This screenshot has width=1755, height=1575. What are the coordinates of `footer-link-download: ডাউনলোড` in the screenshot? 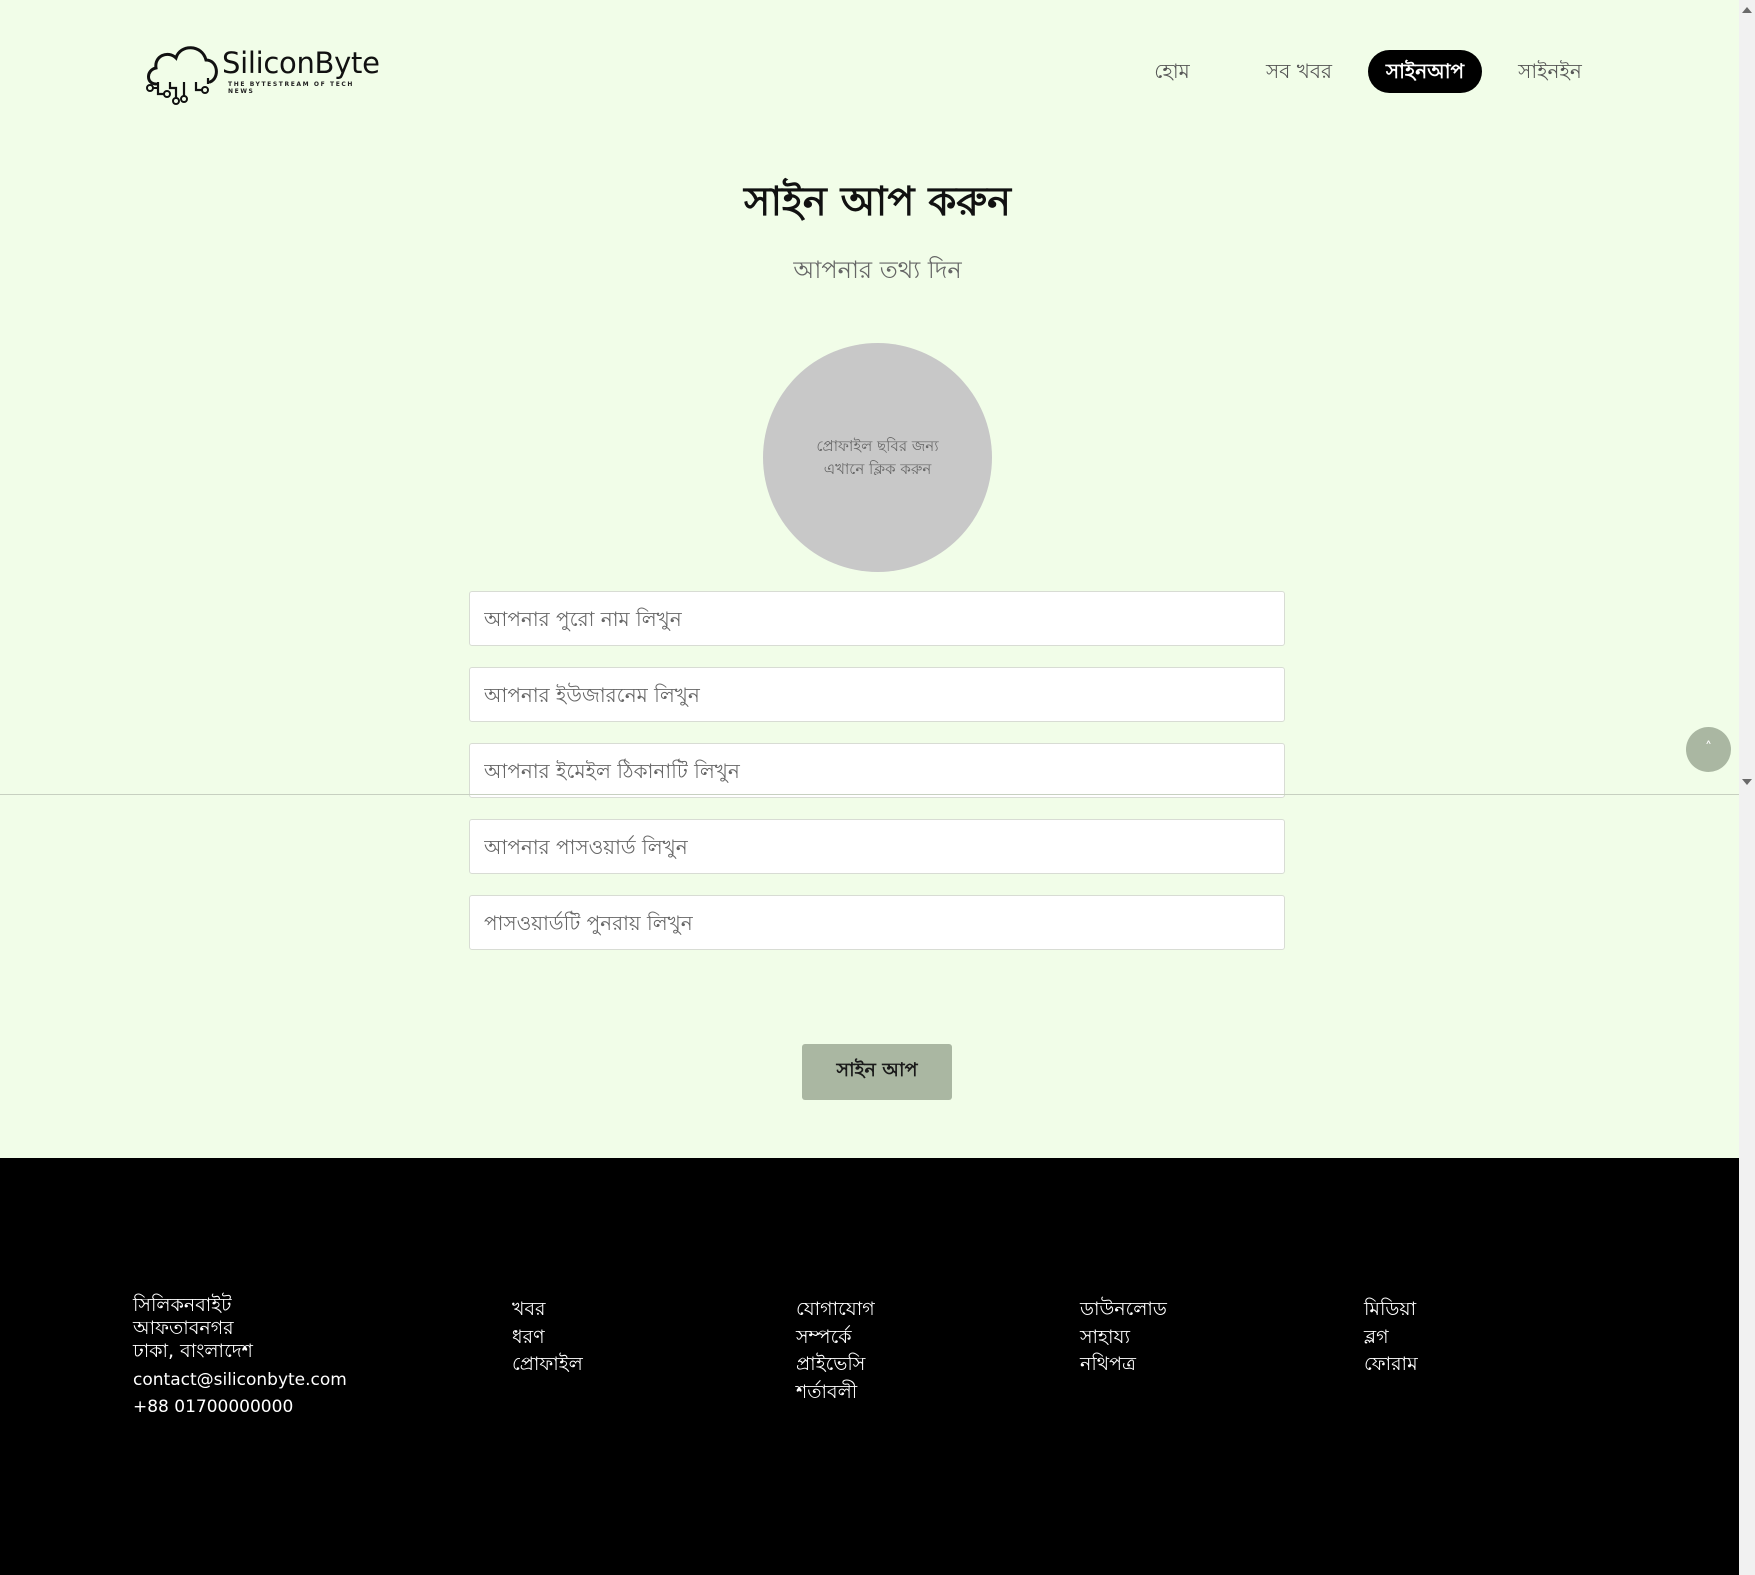 It's located at (1123, 1310).